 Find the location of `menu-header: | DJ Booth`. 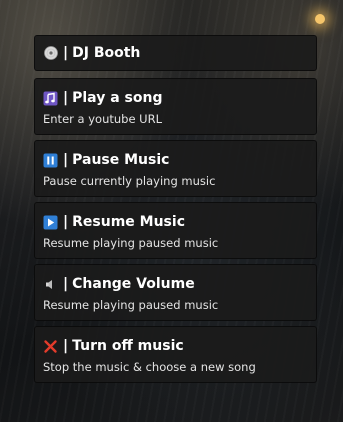

menu-header: | DJ Booth is located at coordinates (175, 53).